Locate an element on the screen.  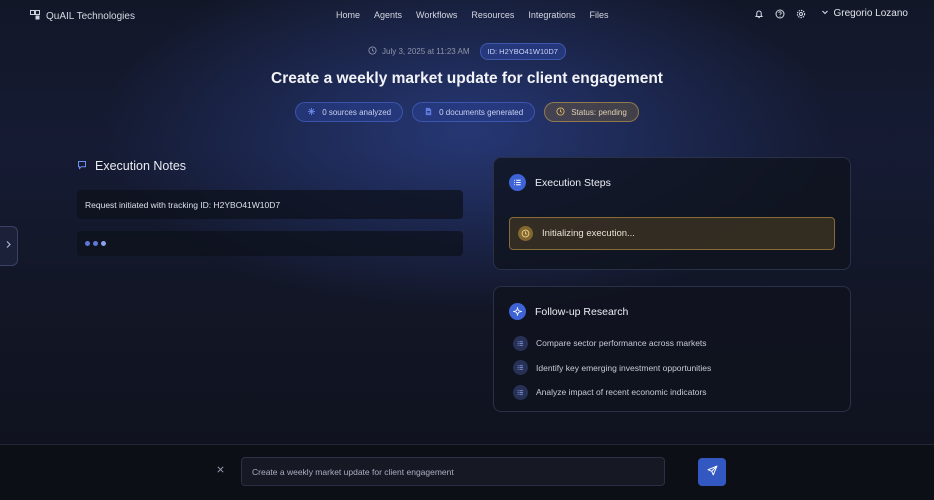
user-menu: Gregorio Lozano is located at coordinates (865, 13).